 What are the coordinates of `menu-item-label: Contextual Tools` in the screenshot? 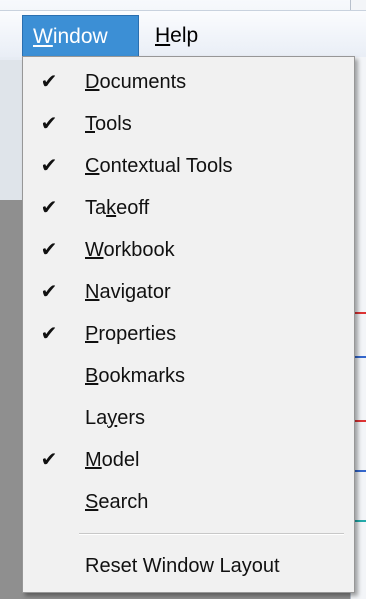 It's located at (159, 166).